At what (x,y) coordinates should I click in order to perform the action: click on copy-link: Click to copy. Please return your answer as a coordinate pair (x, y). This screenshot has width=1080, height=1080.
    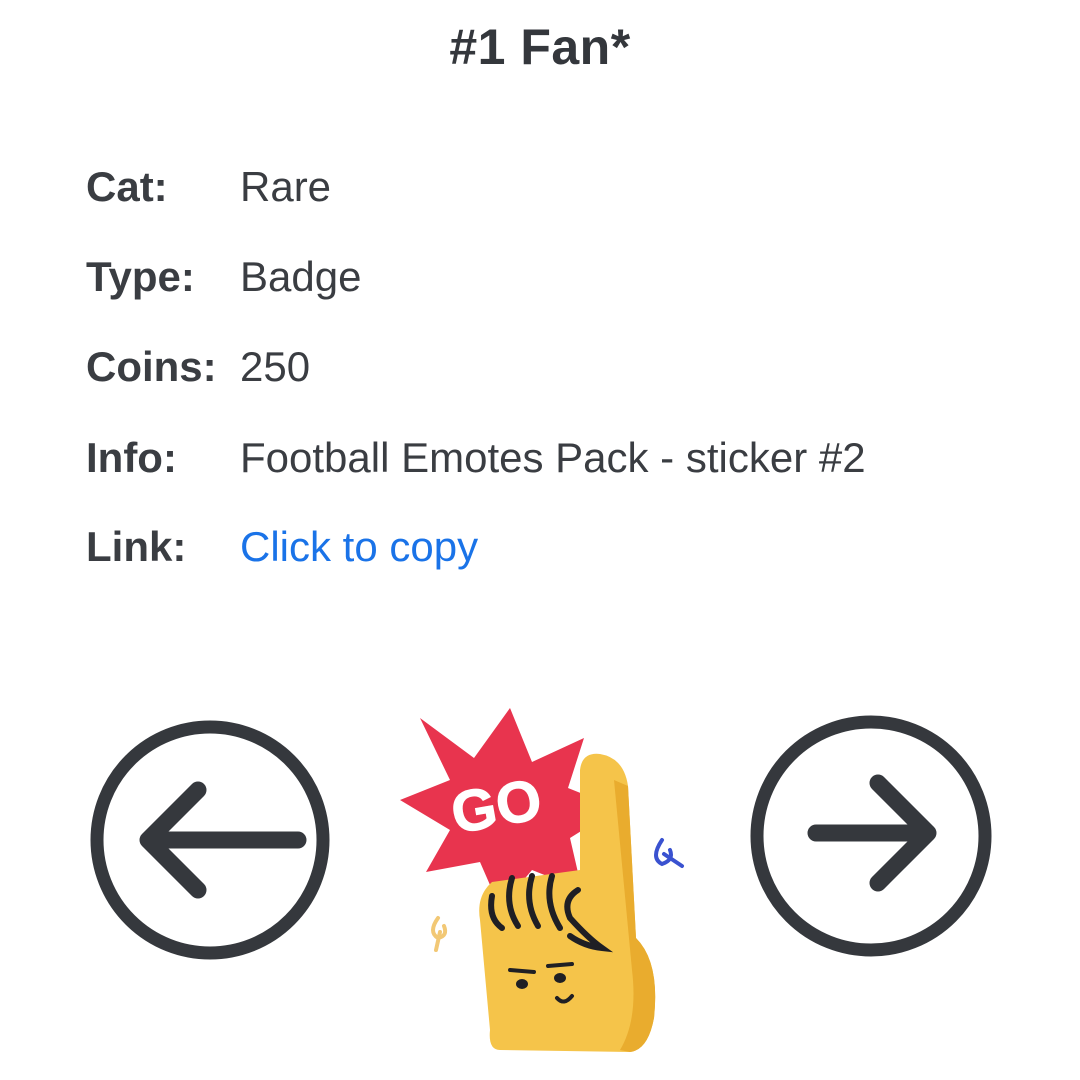
    Looking at the image, I should click on (359, 547).